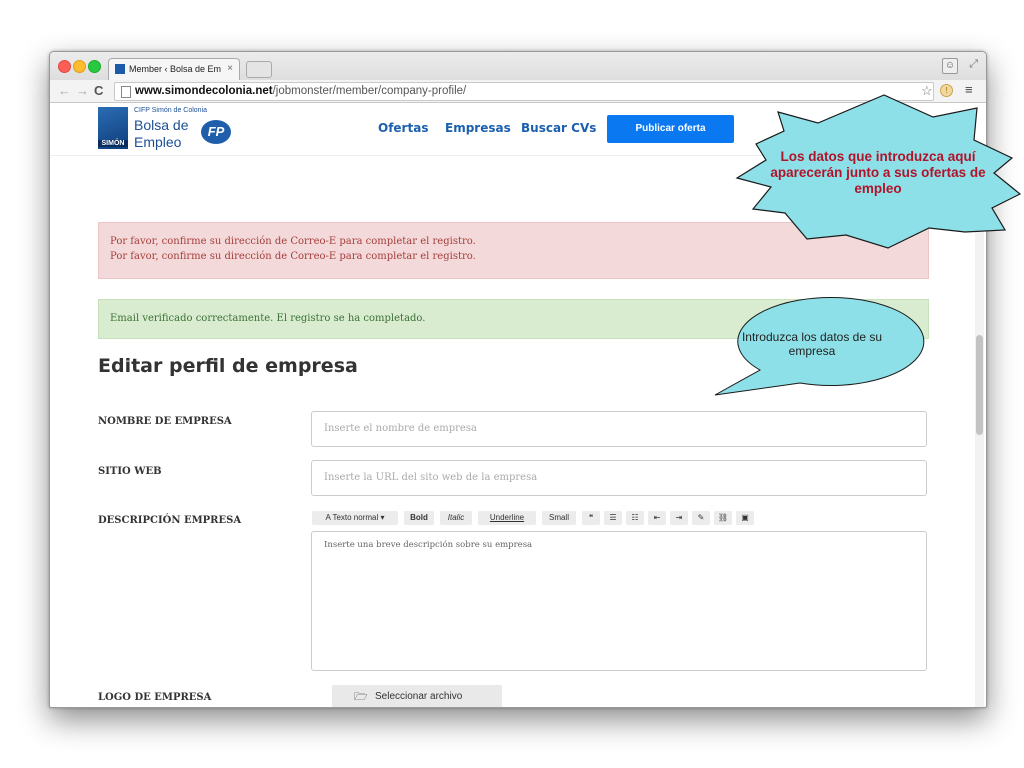  Describe the element at coordinates (927, 91) in the screenshot. I see `bookmark-star-icon: ☆` at that location.